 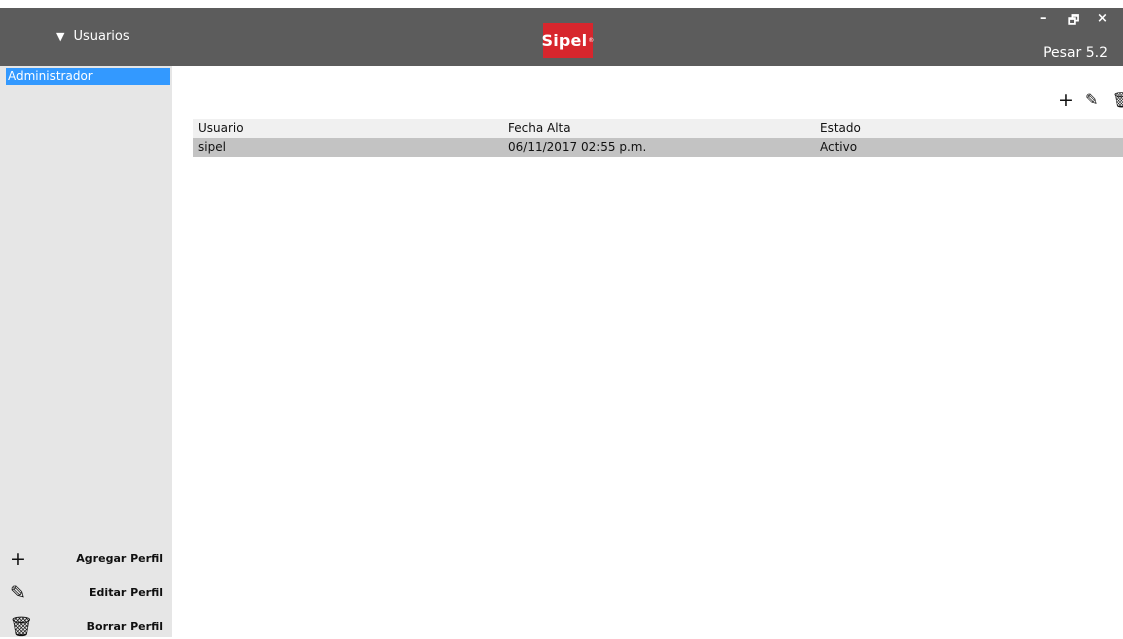 What do you see at coordinates (840, 128) in the screenshot?
I see `column-header-estado: Estado` at bounding box center [840, 128].